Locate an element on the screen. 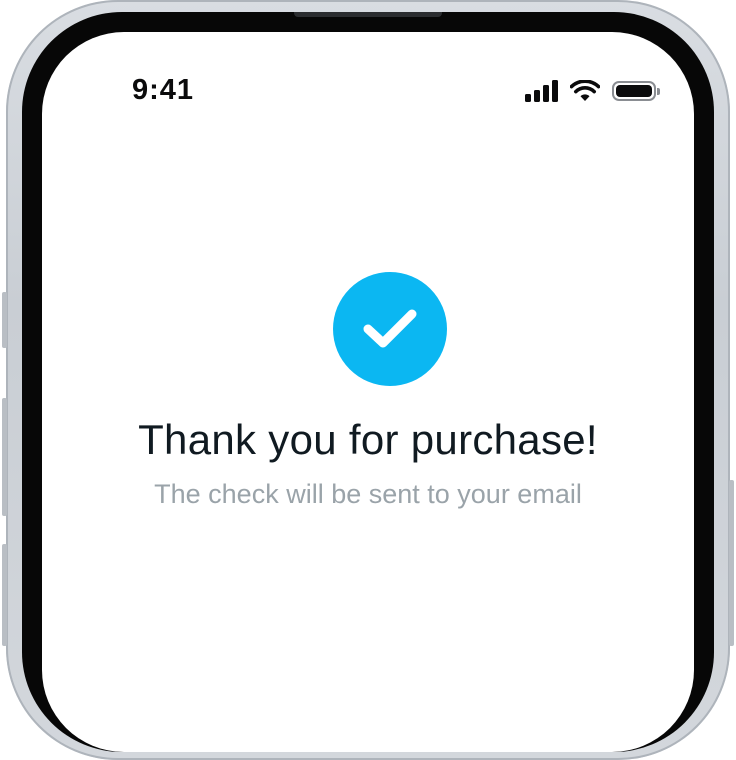 Image resolution: width=736 pixels, height=760 pixels. confirmation-title: Thank you for purchase! is located at coordinates (368, 439).